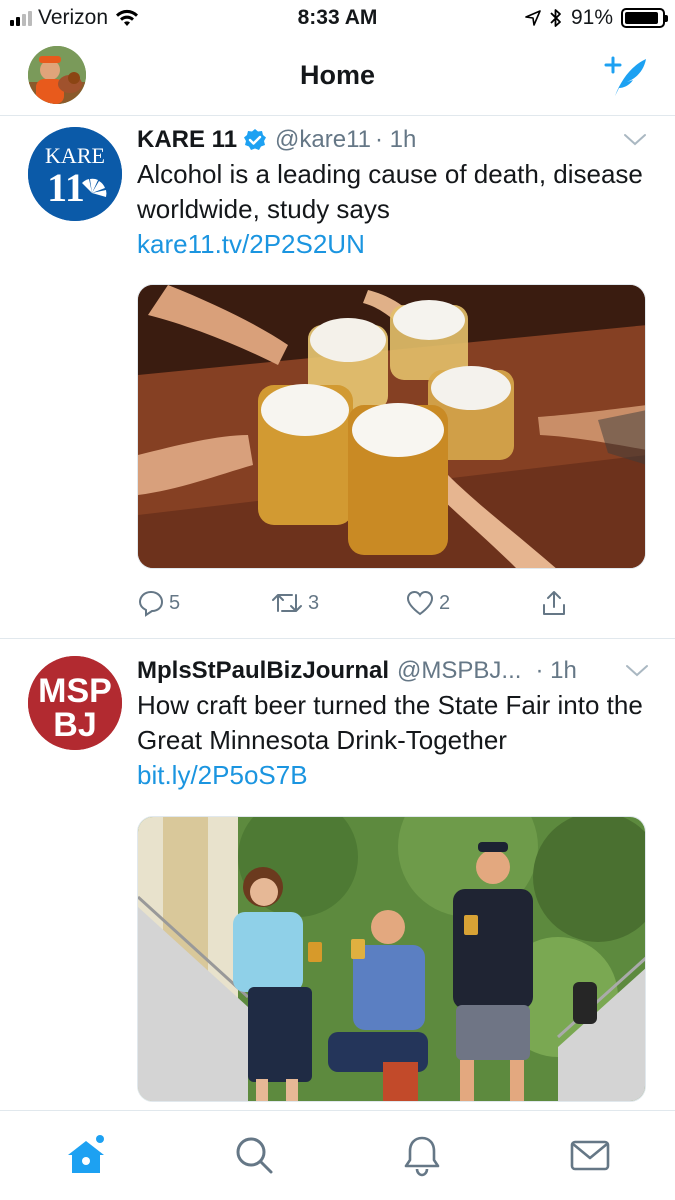 The image size is (675, 1200). Describe the element at coordinates (75, 691) in the screenshot. I see `svg-text: MSP` at that location.